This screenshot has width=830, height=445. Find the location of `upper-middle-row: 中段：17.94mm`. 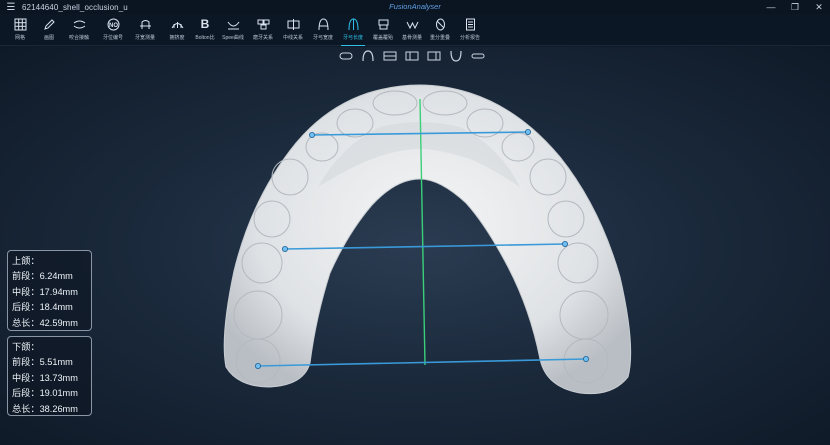

upper-middle-row: 中段：17.94mm is located at coordinates (45, 291).